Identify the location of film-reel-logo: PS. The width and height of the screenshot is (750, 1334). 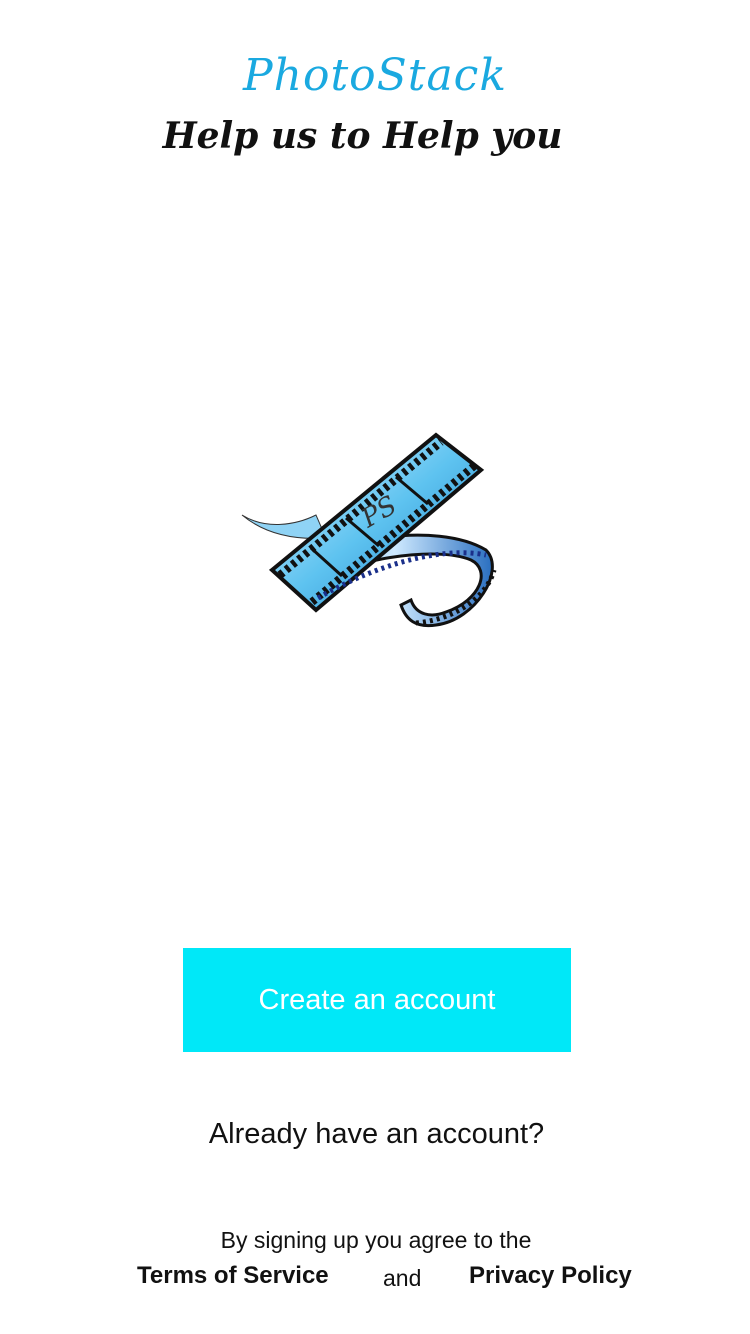
(371, 530).